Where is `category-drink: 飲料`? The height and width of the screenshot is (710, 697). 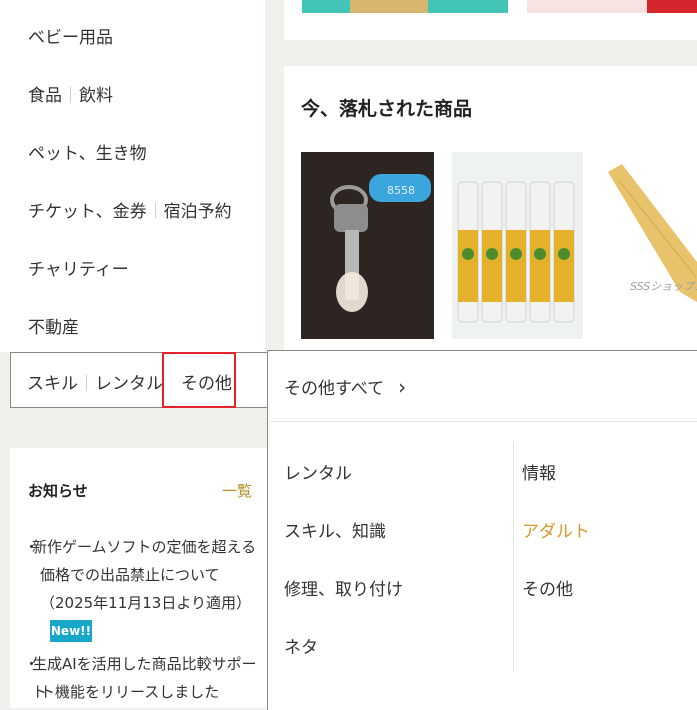 category-drink: 飲料 is located at coordinates (96, 96).